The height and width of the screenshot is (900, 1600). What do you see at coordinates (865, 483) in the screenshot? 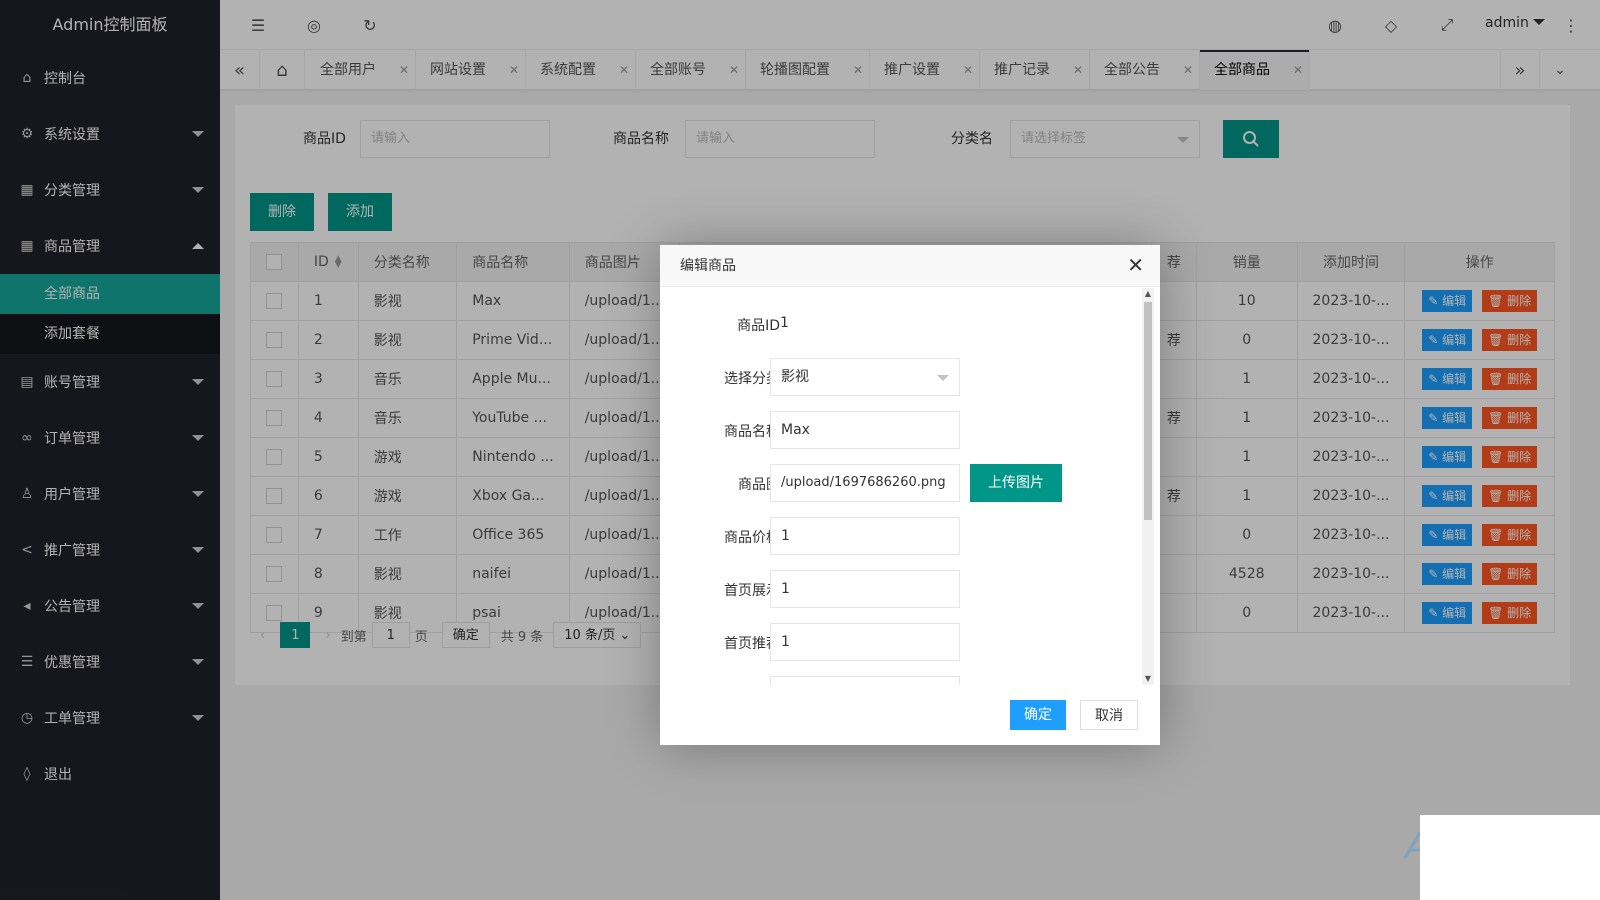
I see `product-image-input: /upload/1697686260.png` at bounding box center [865, 483].